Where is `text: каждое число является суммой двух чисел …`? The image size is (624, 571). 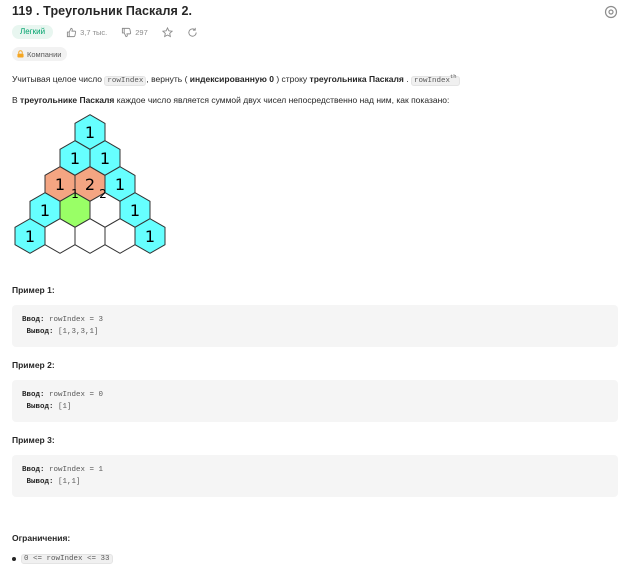 text: каждое число является суммой двух чисел … is located at coordinates (282, 100).